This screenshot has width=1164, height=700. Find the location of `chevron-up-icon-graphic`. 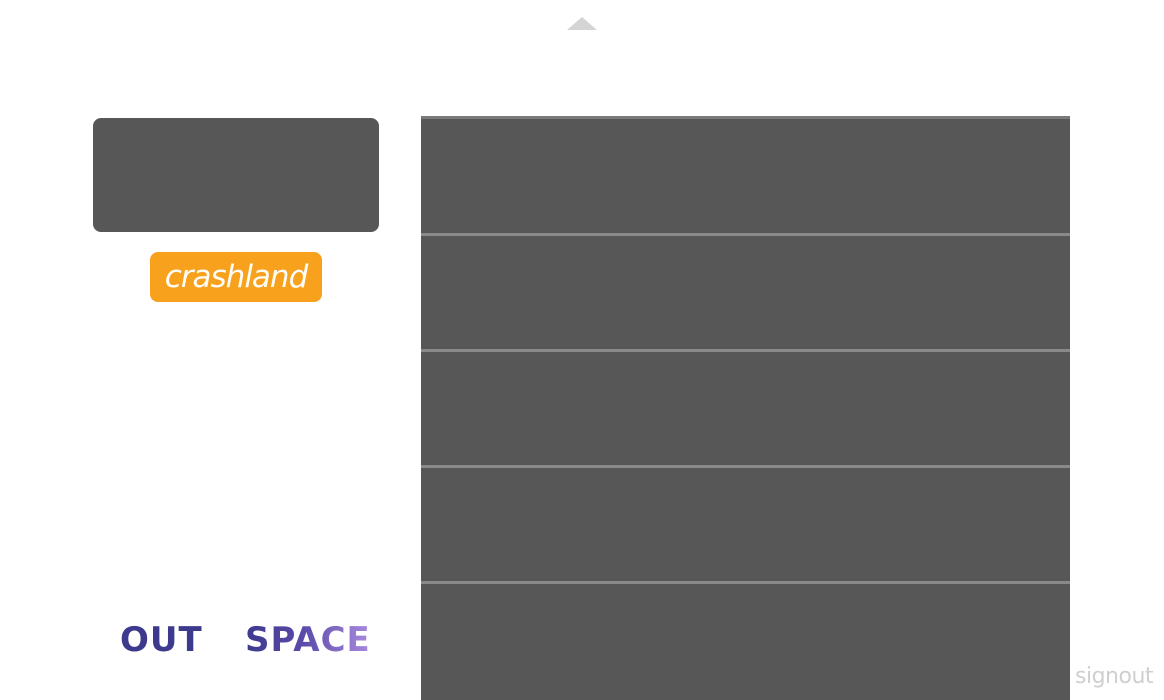

chevron-up-icon-graphic is located at coordinates (582, 23).